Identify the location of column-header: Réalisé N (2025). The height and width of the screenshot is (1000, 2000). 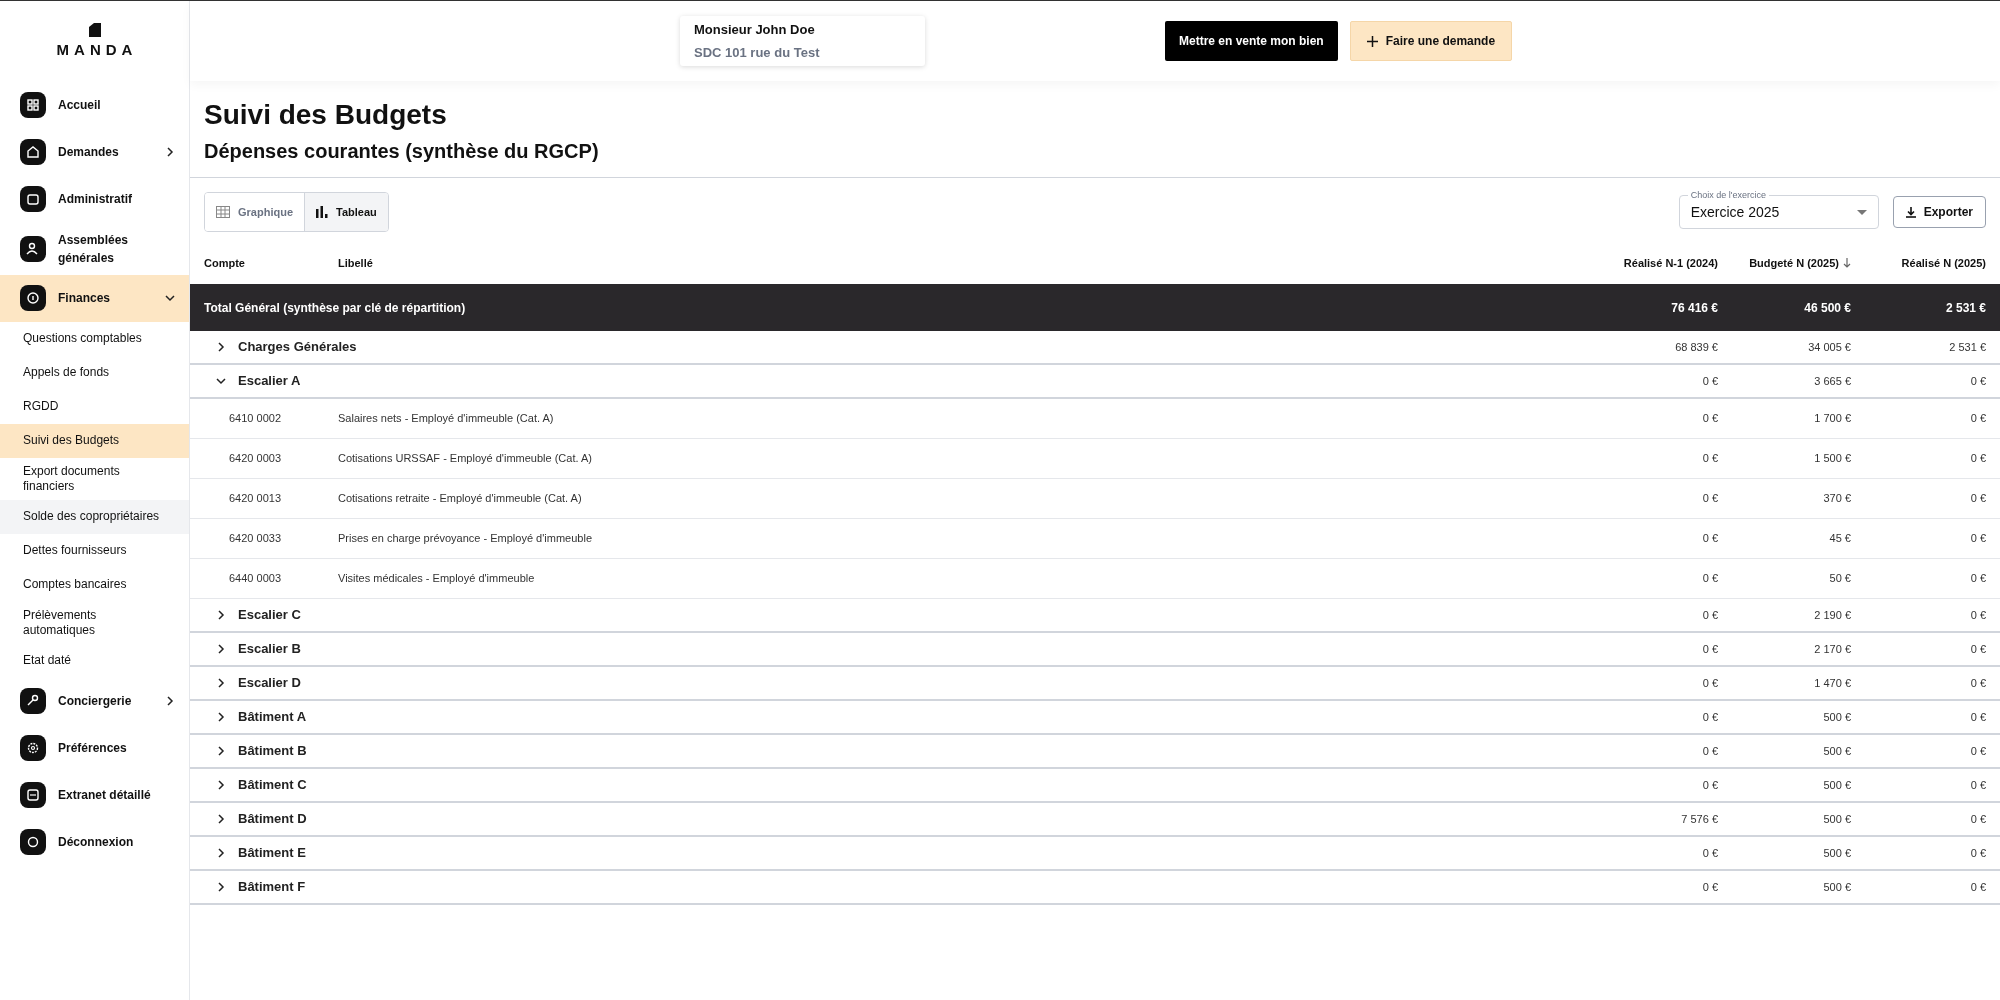
(1943, 263).